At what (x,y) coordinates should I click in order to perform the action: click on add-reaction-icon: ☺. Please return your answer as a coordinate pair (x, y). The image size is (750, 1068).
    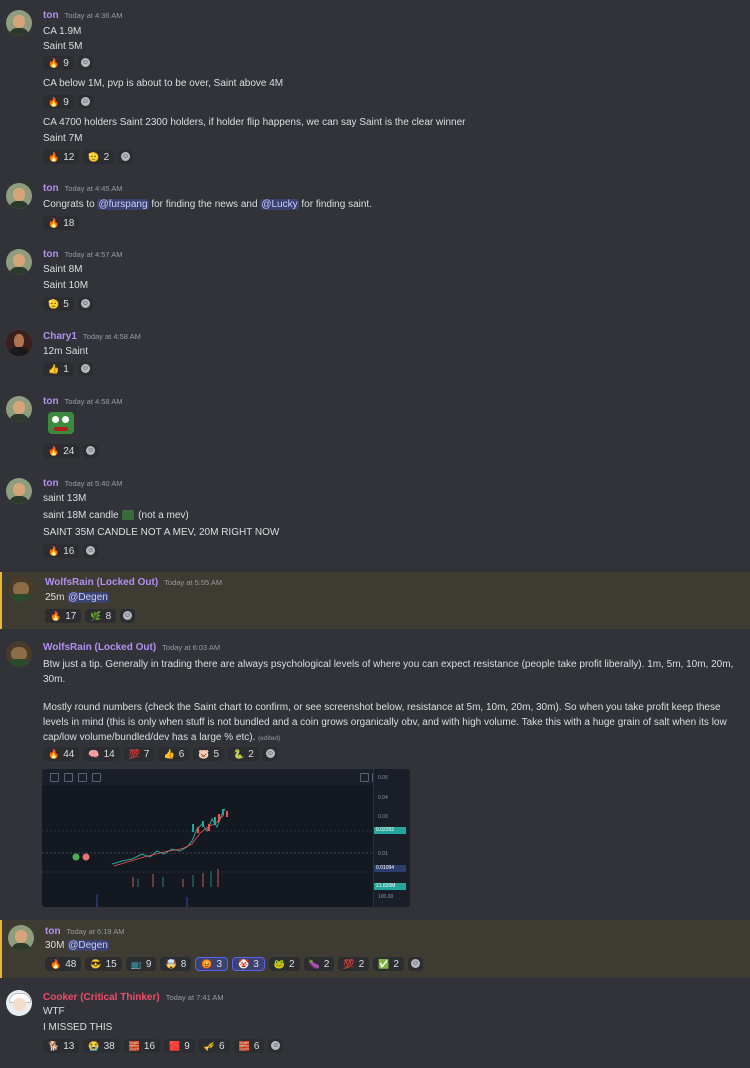
    Looking at the image, I should click on (126, 156).